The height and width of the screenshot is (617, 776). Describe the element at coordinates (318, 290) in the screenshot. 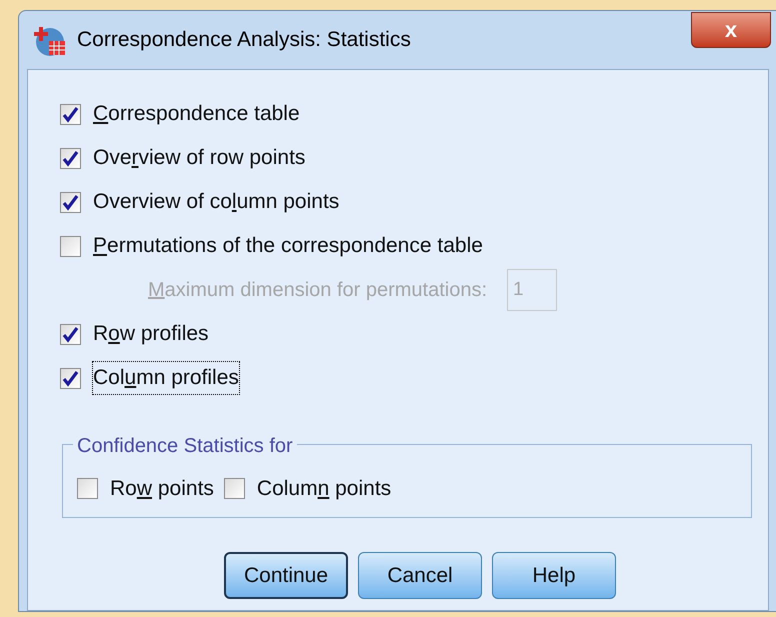

I see `field-label: Maximum dimension for permutations:` at that location.